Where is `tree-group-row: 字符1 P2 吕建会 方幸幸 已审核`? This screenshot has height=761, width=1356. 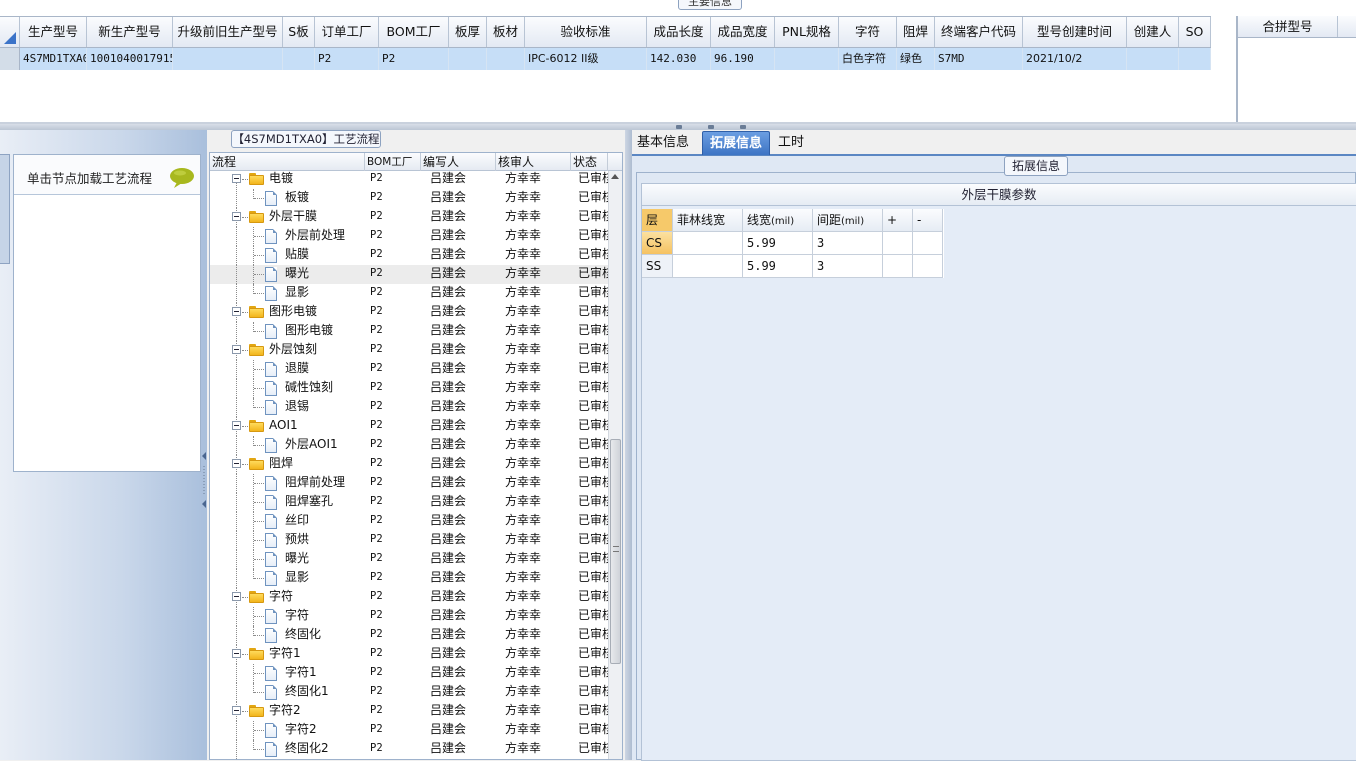
tree-group-row: 字符1 P2 吕建会 方幸幸 已审核 is located at coordinates (409, 654).